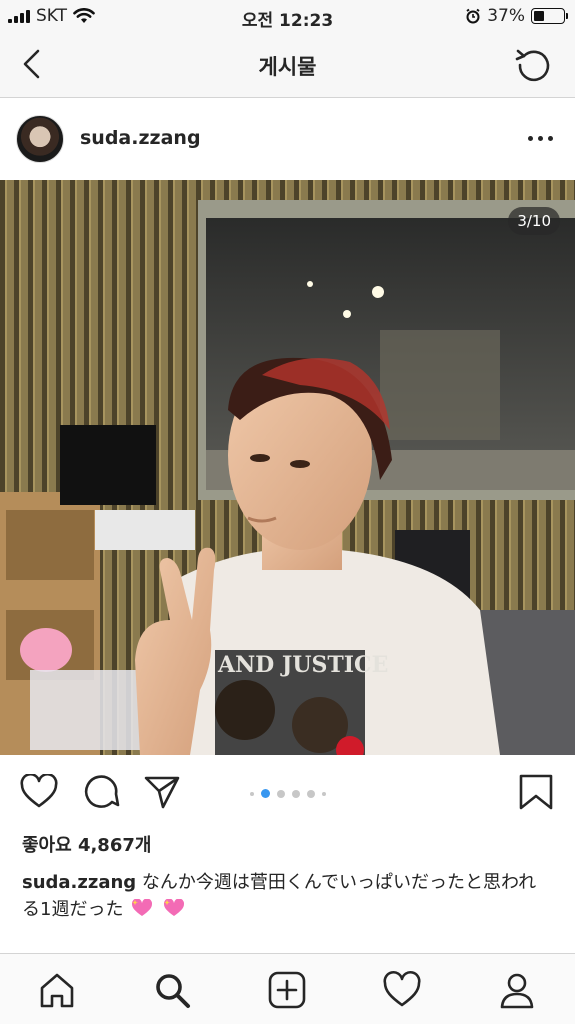 The image size is (575, 1024). What do you see at coordinates (517, 990) in the screenshot?
I see `profile-icon` at bounding box center [517, 990].